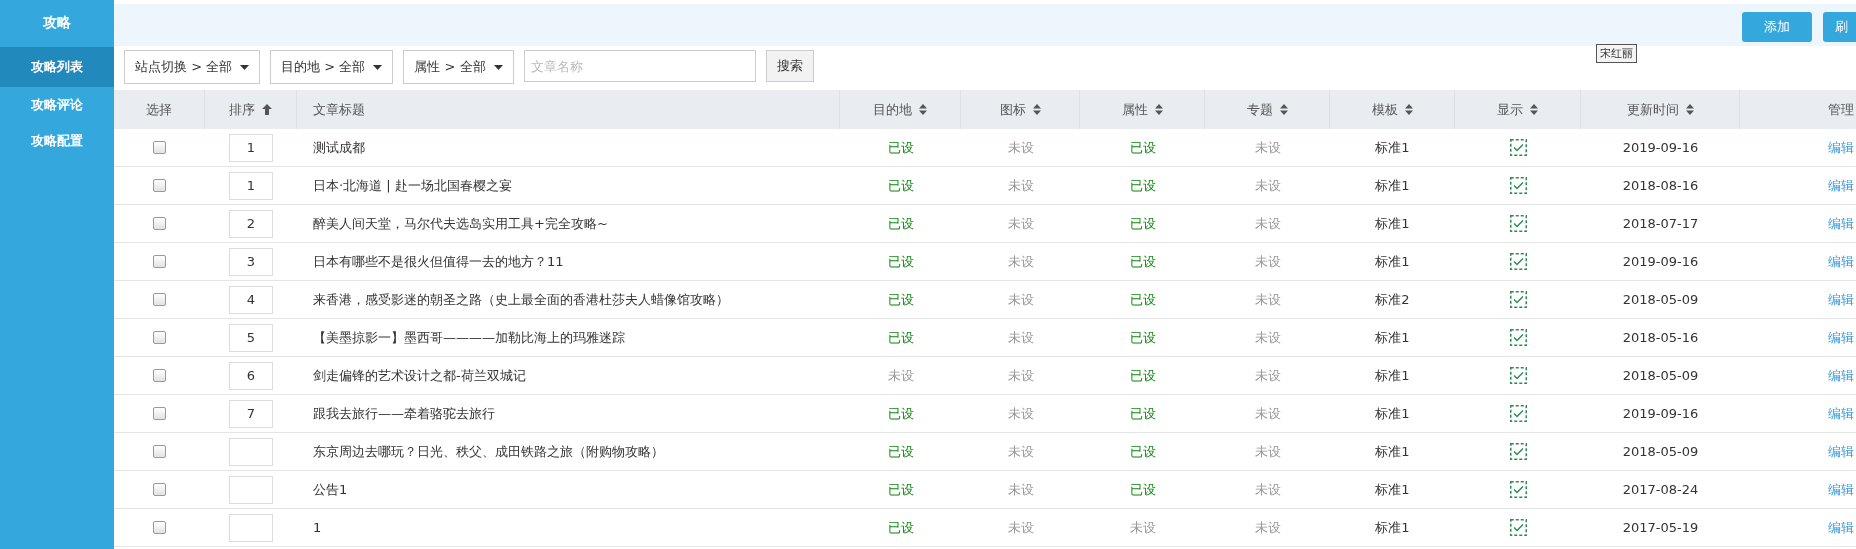 This screenshot has width=1856, height=549. Describe the element at coordinates (184, 67) in the screenshot. I see `filter-label: 站点切换 > 全部` at that location.